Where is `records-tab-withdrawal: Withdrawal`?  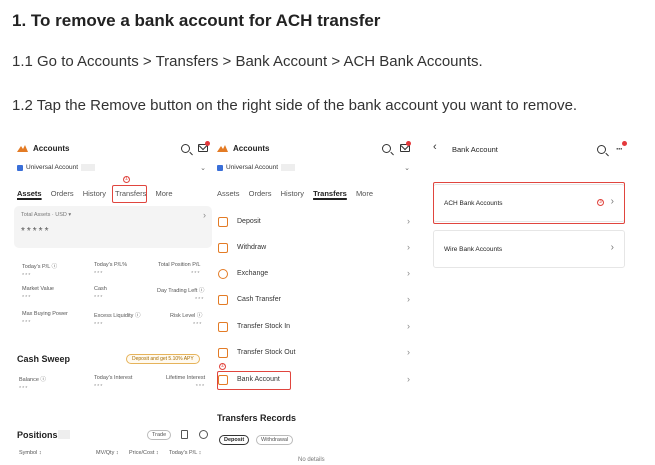 records-tab-withdrawal: Withdrawal is located at coordinates (275, 440).